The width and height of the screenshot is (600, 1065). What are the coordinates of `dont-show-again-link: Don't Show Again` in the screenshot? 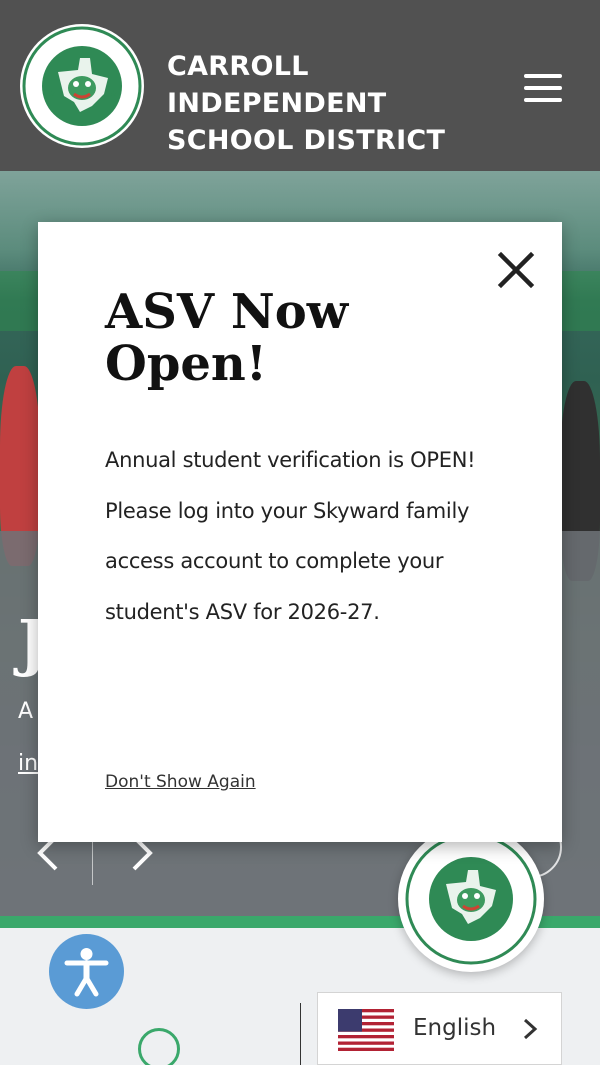 It's located at (180, 782).